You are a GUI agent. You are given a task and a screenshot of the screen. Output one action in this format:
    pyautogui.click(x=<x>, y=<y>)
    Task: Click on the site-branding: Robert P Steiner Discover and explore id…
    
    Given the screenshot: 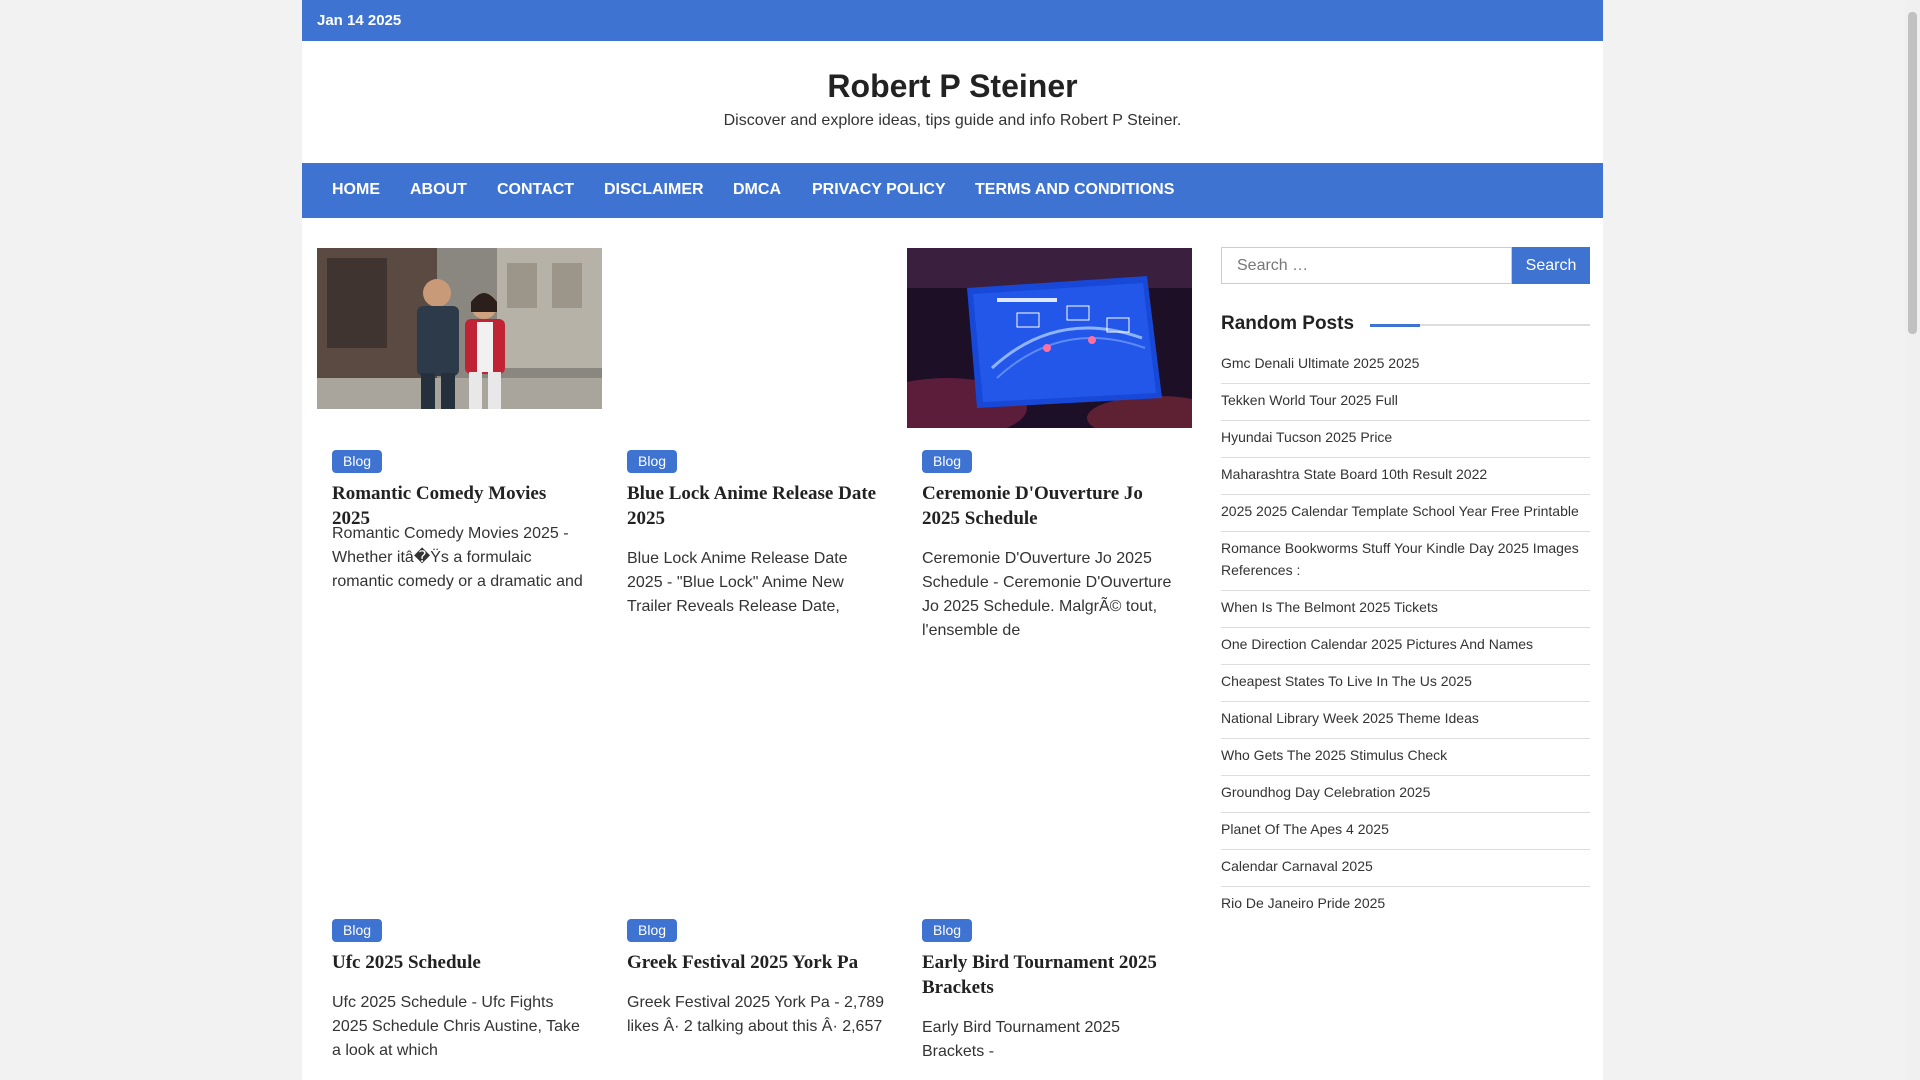 What is the action you would take?
    pyautogui.click(x=952, y=102)
    